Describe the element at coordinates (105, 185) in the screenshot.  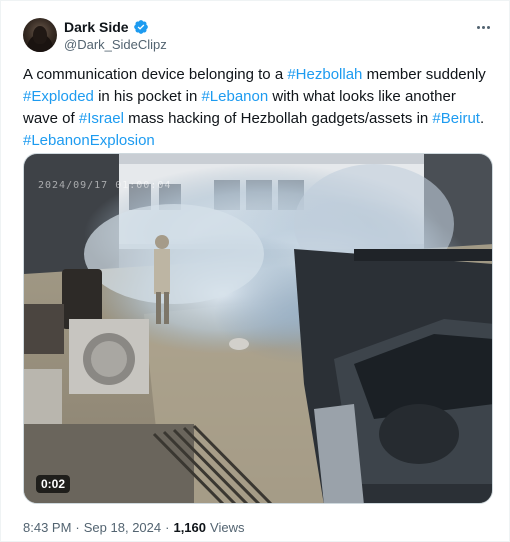
I see `camera-timestamp: 2024/09/17 01:00:04` at that location.